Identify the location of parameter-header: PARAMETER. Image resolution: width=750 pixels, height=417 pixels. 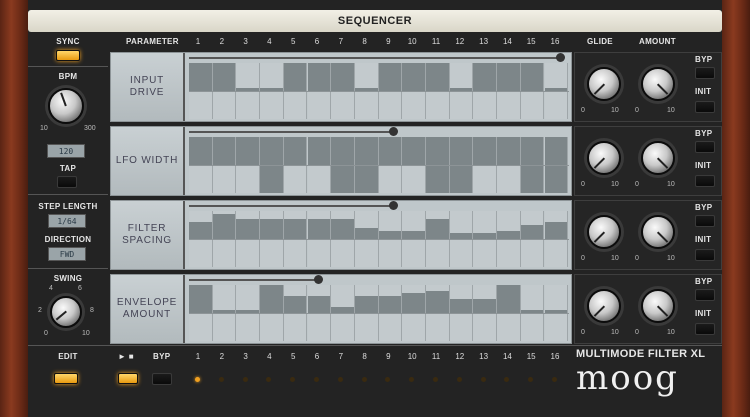
(152, 41).